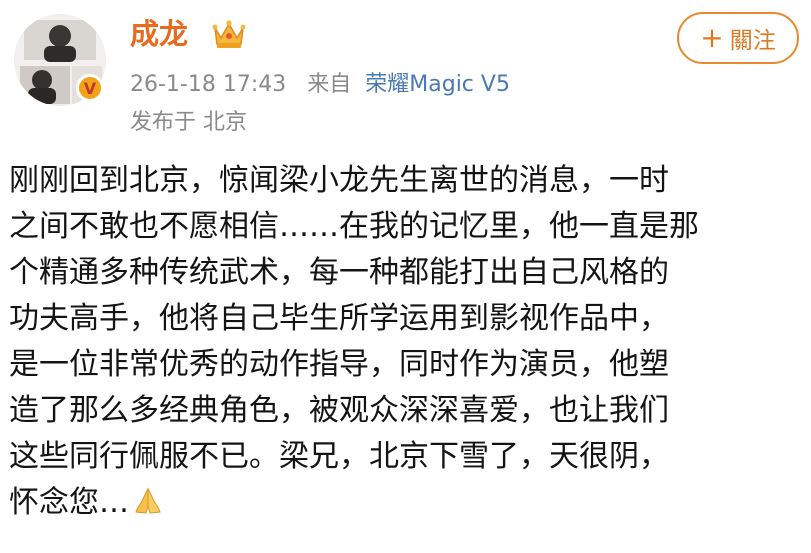 The image size is (811, 553). Describe the element at coordinates (354, 226) in the screenshot. I see `post-line: 之间不敢也不愿相信……在我的记忆里，他一直是那` at that location.